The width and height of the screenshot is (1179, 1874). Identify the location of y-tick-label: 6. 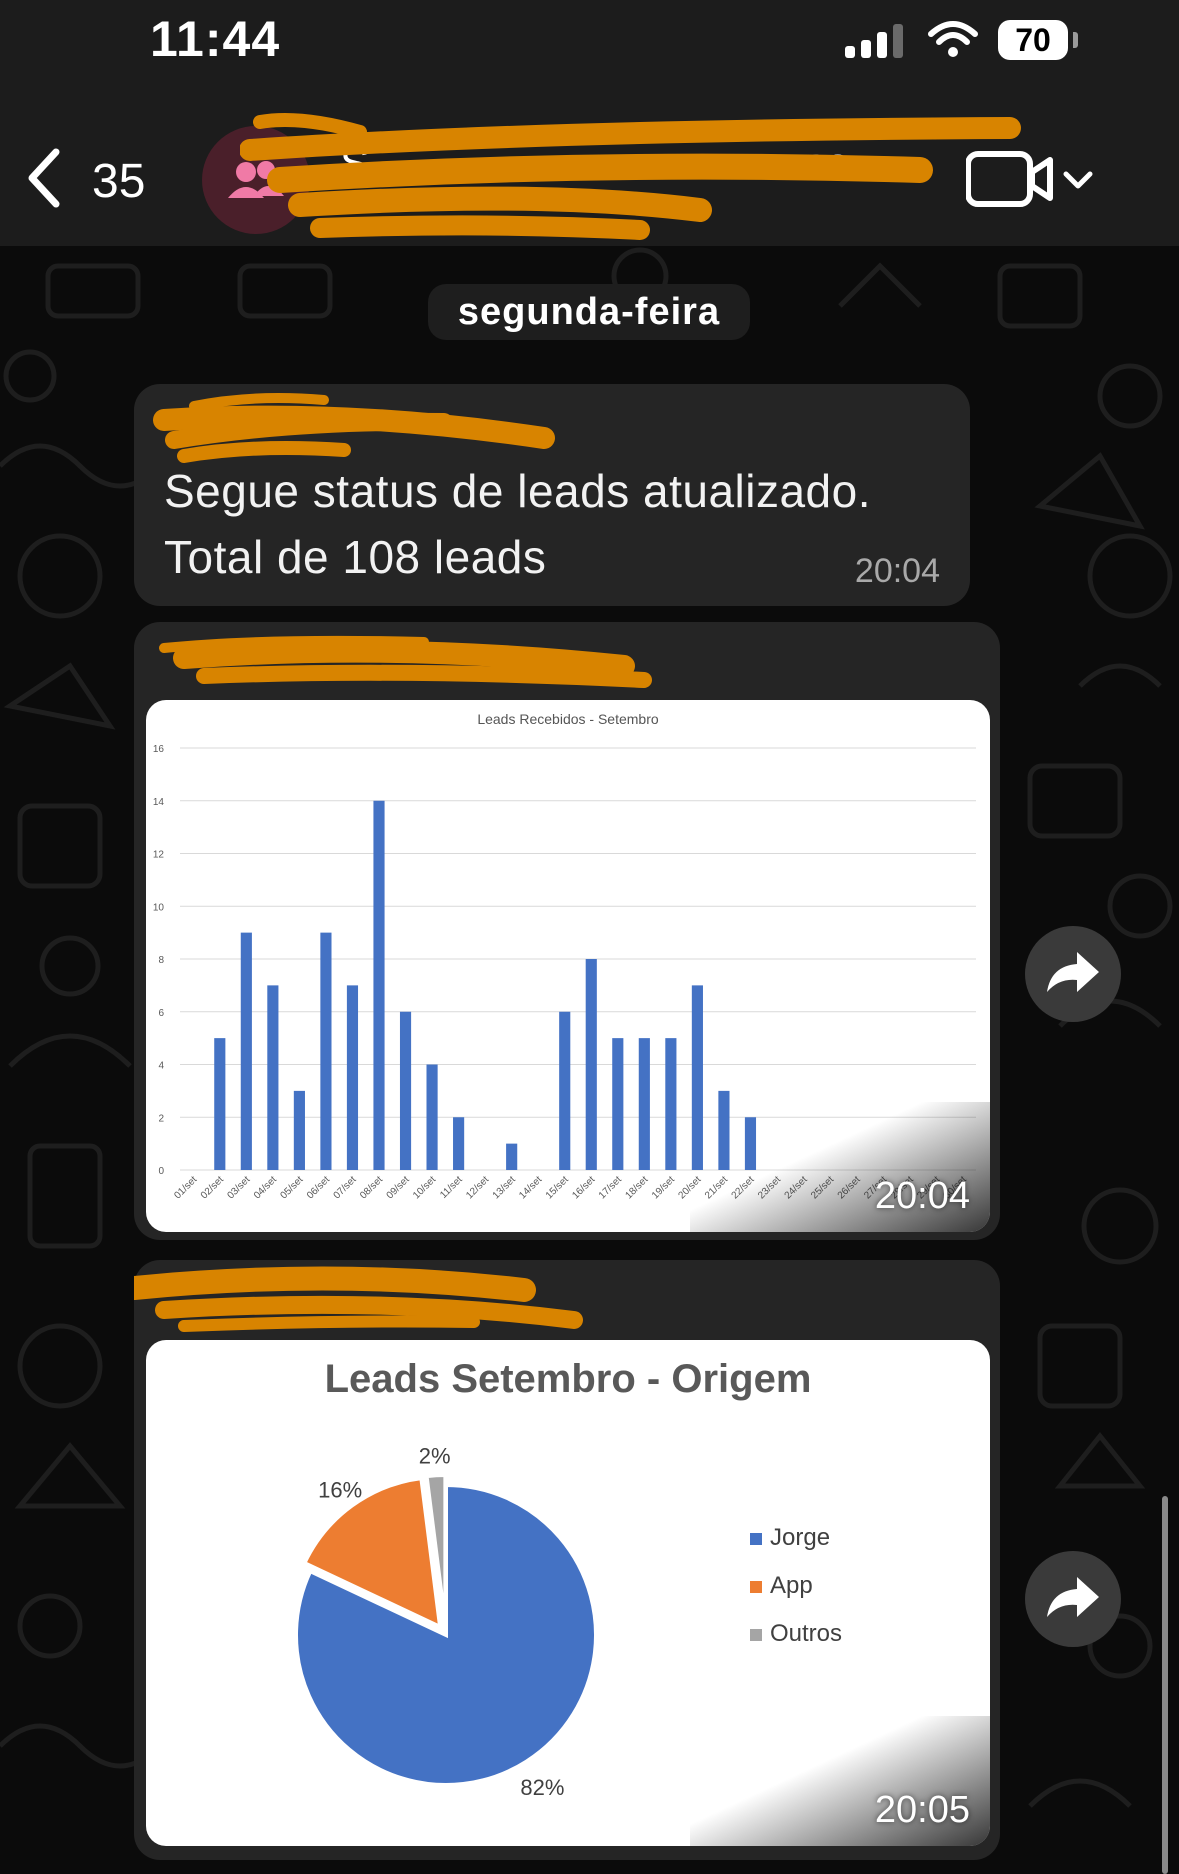
(161, 1013).